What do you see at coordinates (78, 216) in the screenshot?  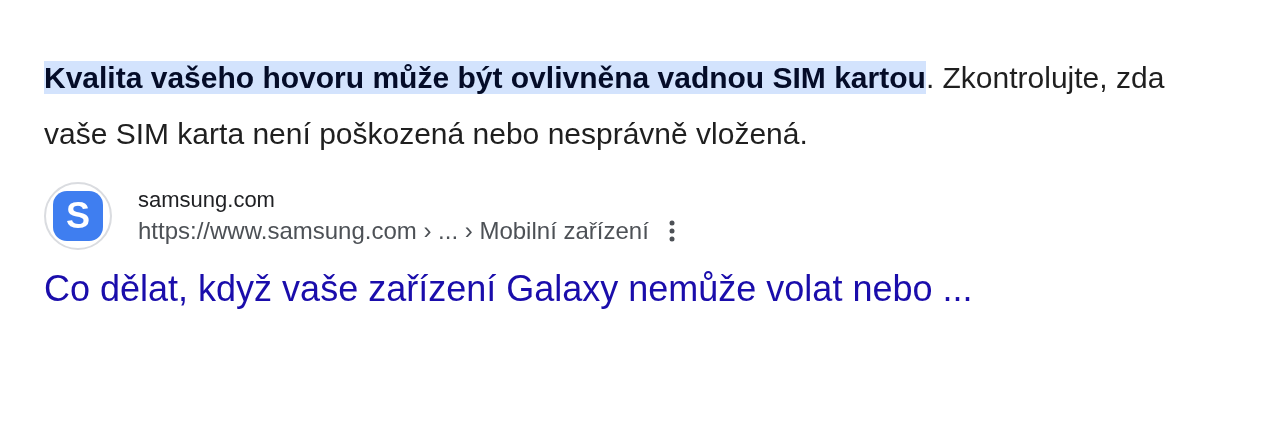 I see `site-logo: S` at bounding box center [78, 216].